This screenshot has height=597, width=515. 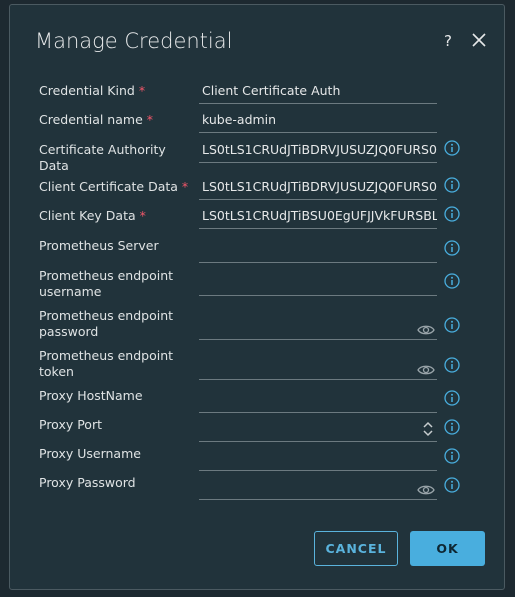 I want to click on field-label: Prometheus endpoint password, so click(x=116, y=324).